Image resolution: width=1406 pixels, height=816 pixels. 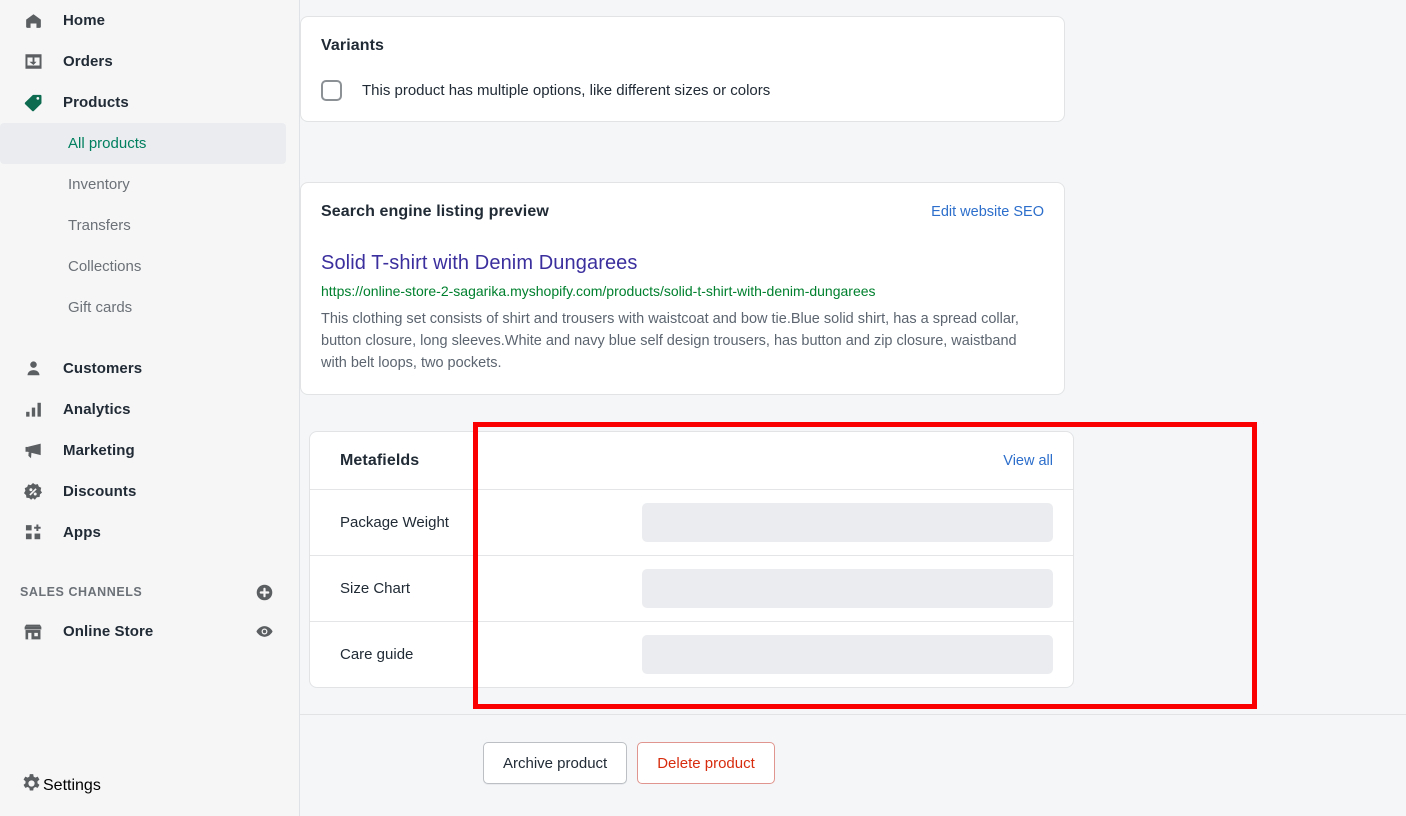 I want to click on bottom-divider, so click(x=853, y=714).